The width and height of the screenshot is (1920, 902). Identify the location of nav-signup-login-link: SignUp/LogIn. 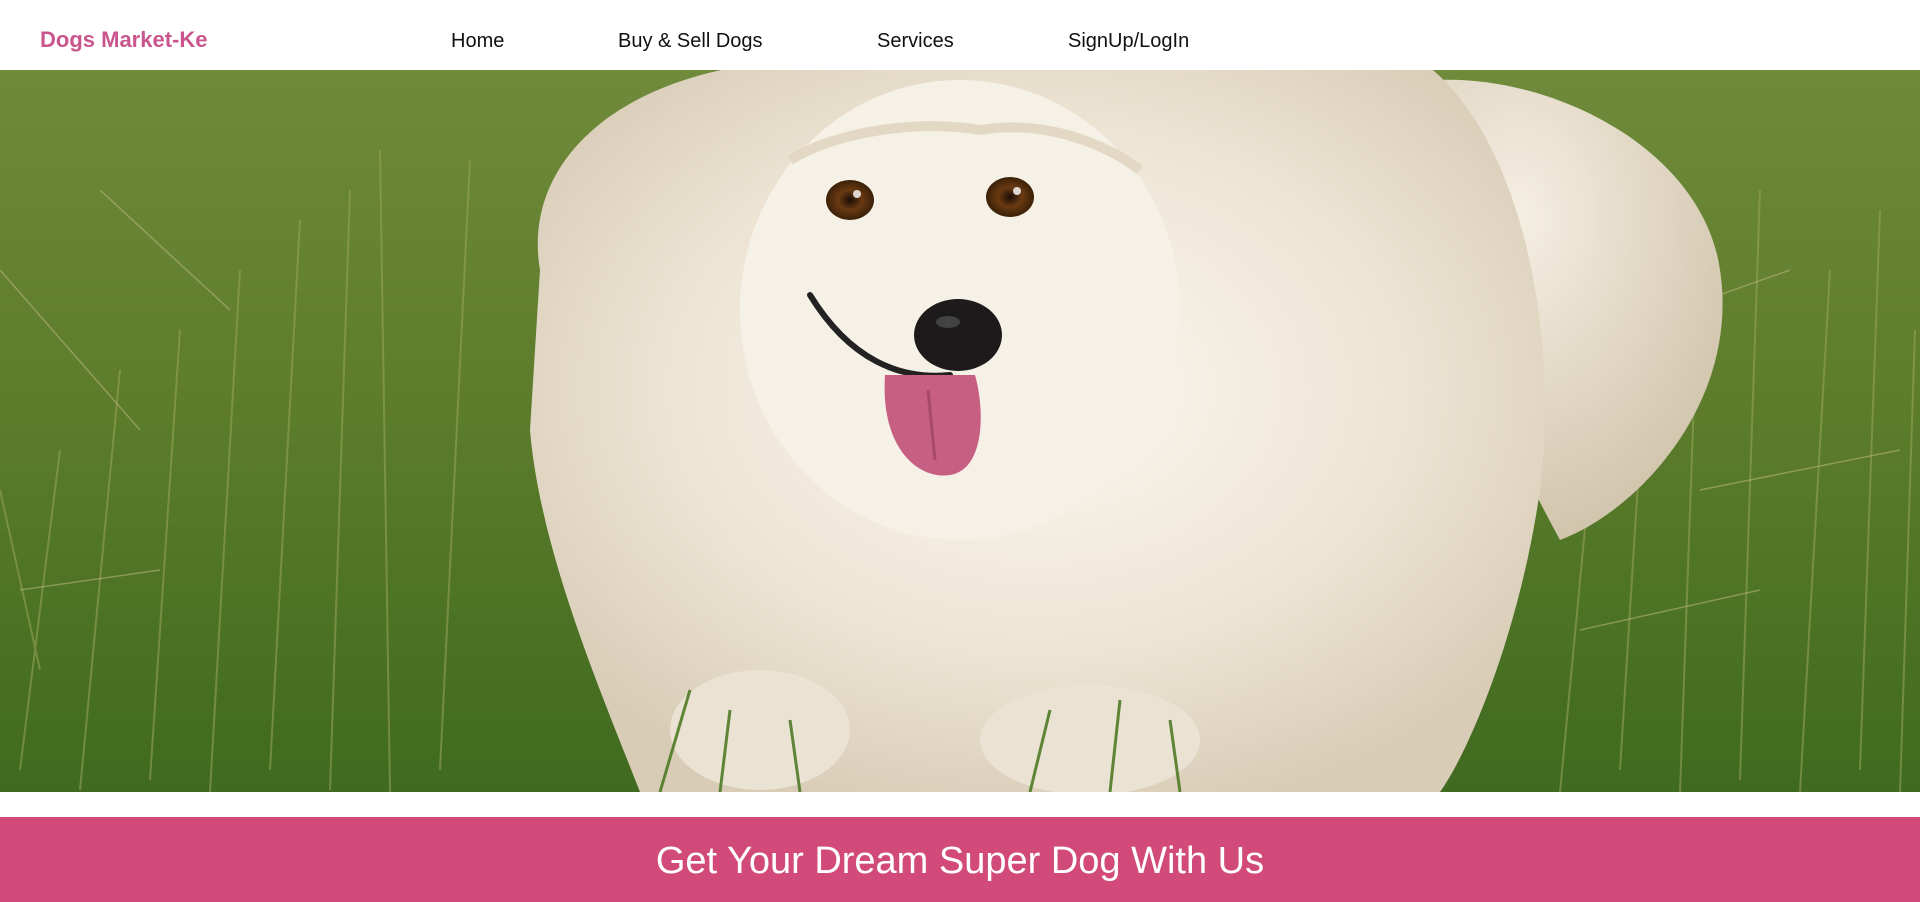
(1128, 41).